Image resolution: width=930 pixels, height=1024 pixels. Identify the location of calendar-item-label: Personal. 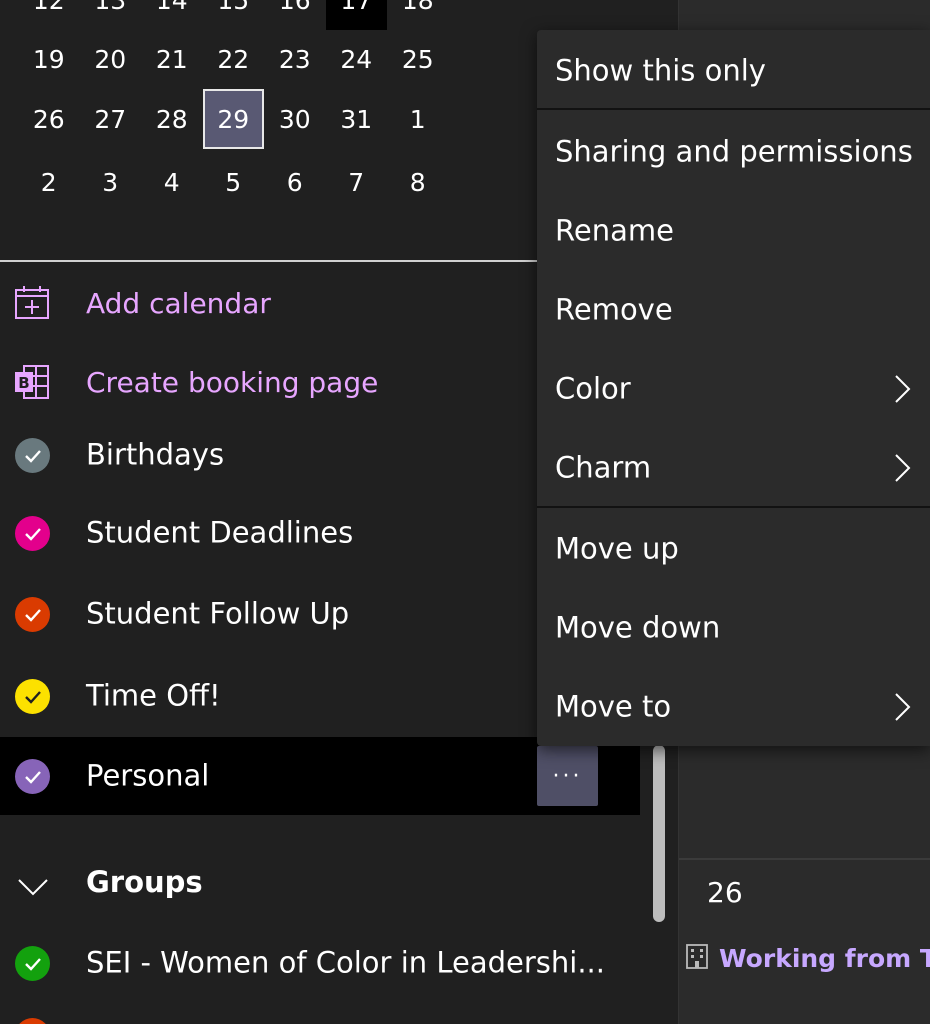
(148, 775).